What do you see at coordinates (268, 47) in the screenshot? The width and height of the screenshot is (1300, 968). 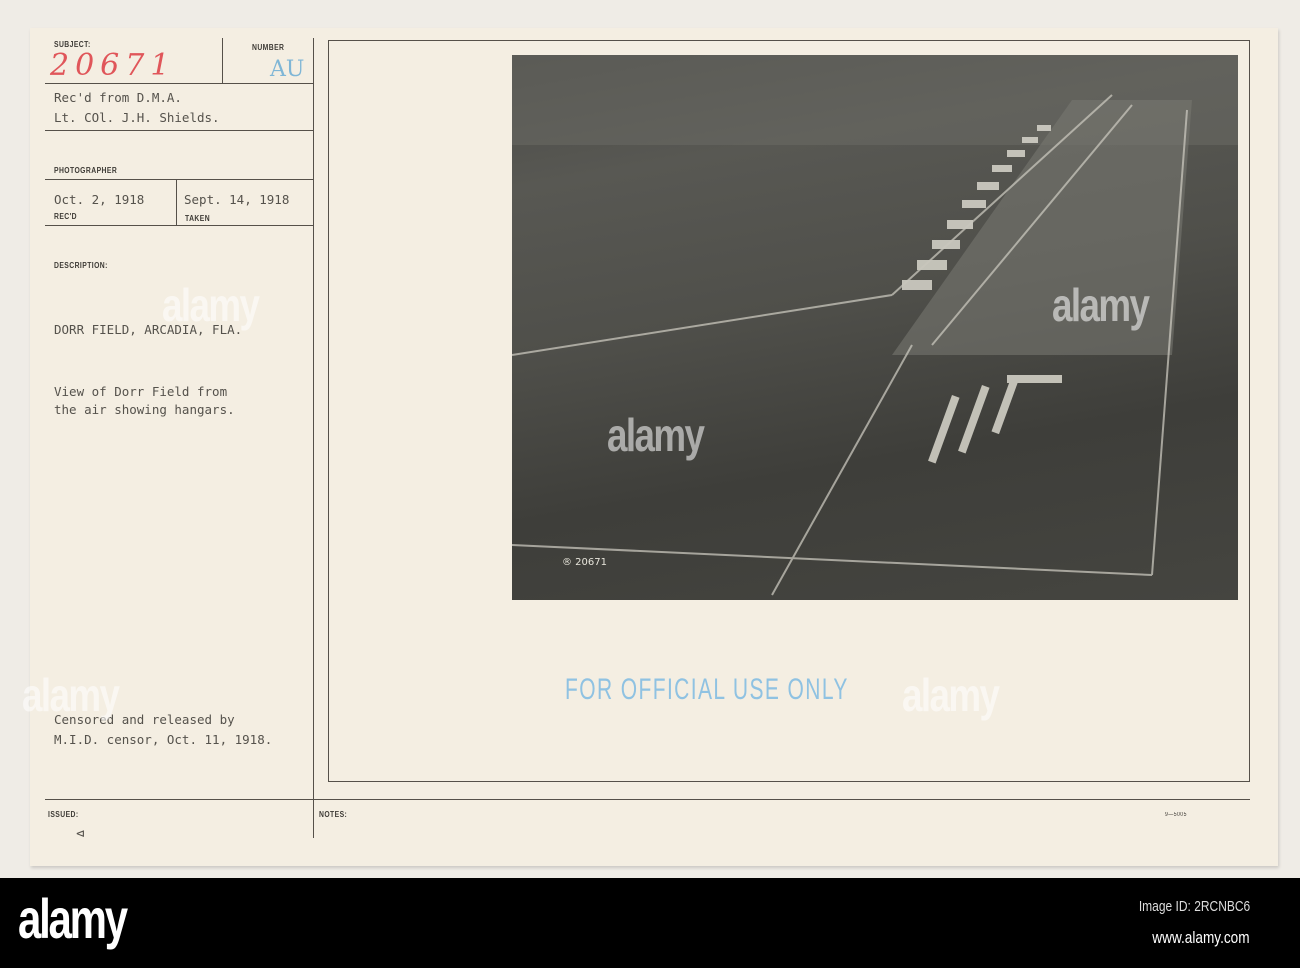 I see `number-label: NUMBER` at bounding box center [268, 47].